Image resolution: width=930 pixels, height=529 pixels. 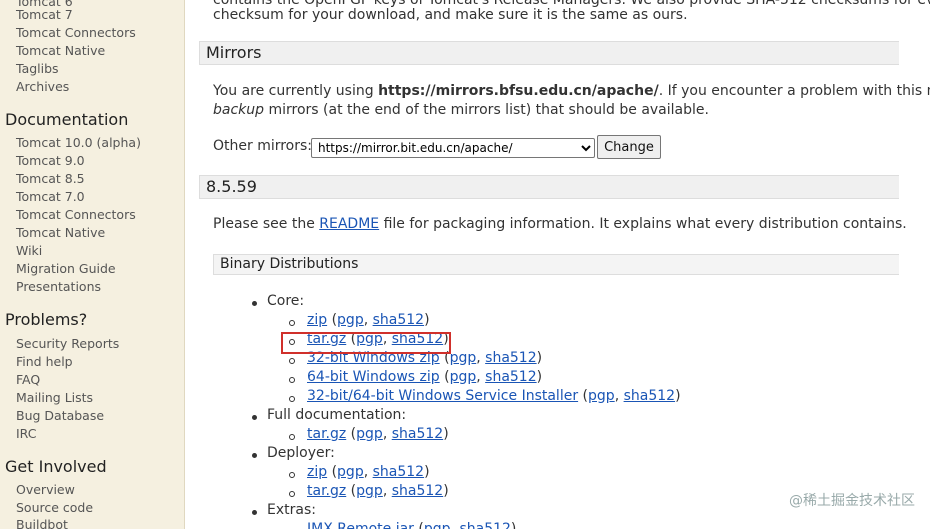 What do you see at coordinates (50, 196) in the screenshot?
I see `doc-link-tomcat-7: Tomcat 7.0` at bounding box center [50, 196].